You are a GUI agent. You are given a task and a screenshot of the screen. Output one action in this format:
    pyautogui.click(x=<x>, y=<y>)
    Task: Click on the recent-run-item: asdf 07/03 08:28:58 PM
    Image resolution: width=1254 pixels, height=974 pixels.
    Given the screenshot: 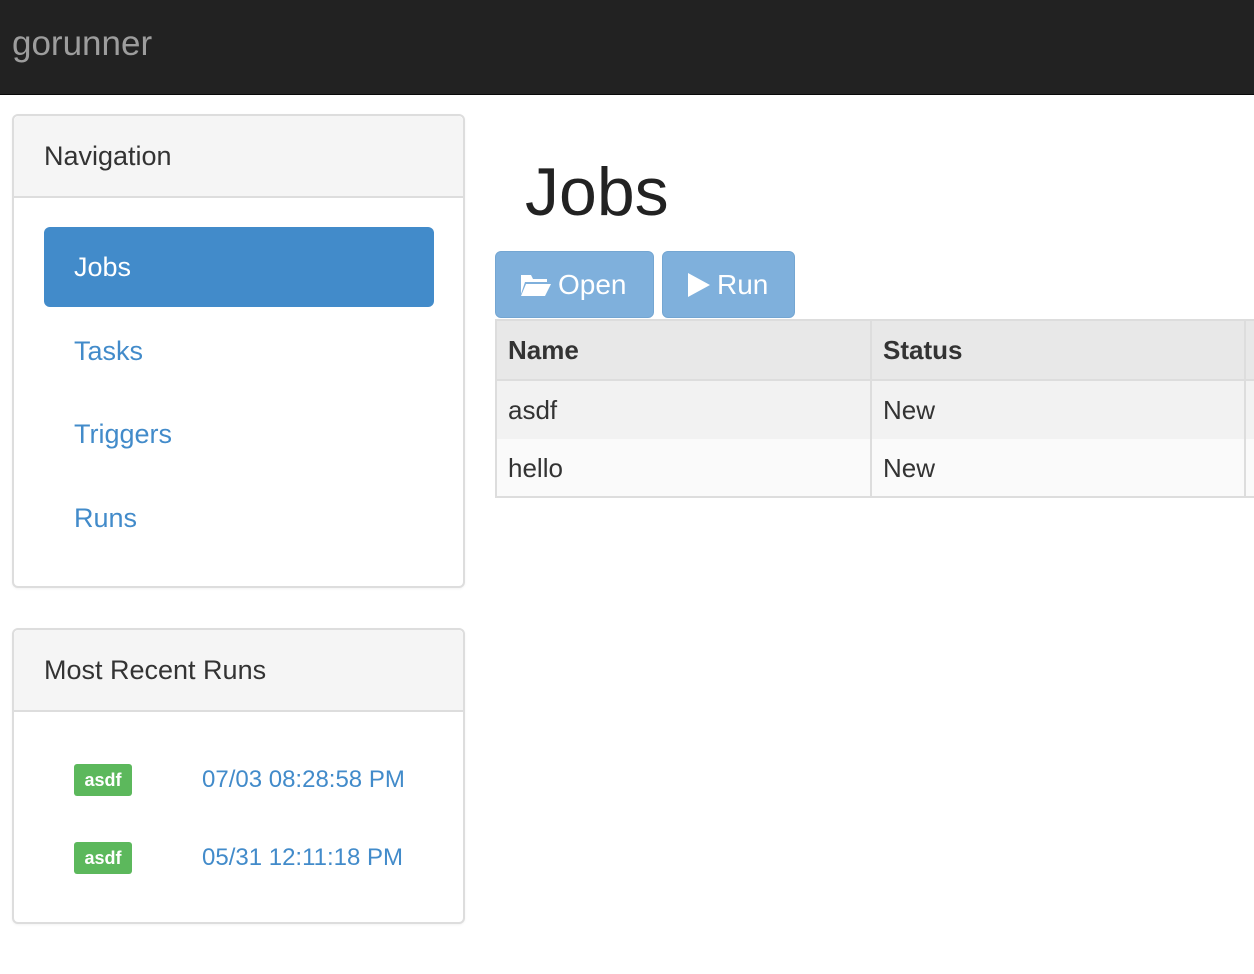 What is the action you would take?
    pyautogui.click(x=238, y=780)
    